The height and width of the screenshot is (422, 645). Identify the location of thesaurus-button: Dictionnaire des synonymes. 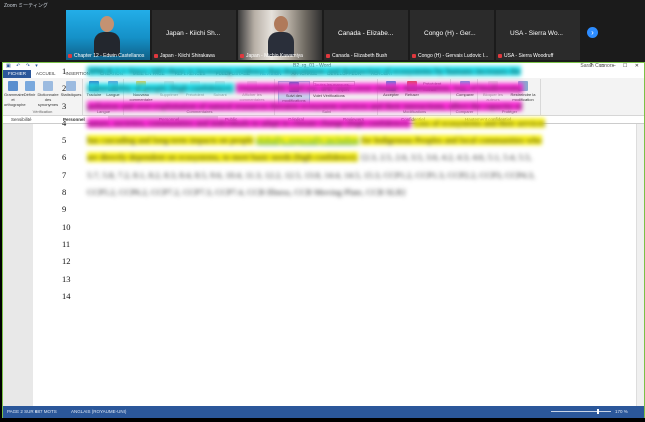
(48, 94).